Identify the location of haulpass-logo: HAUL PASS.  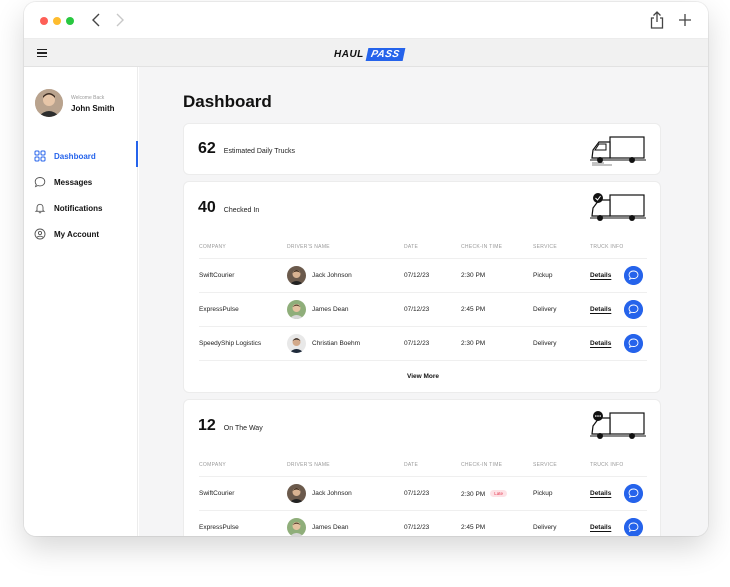
(369, 54).